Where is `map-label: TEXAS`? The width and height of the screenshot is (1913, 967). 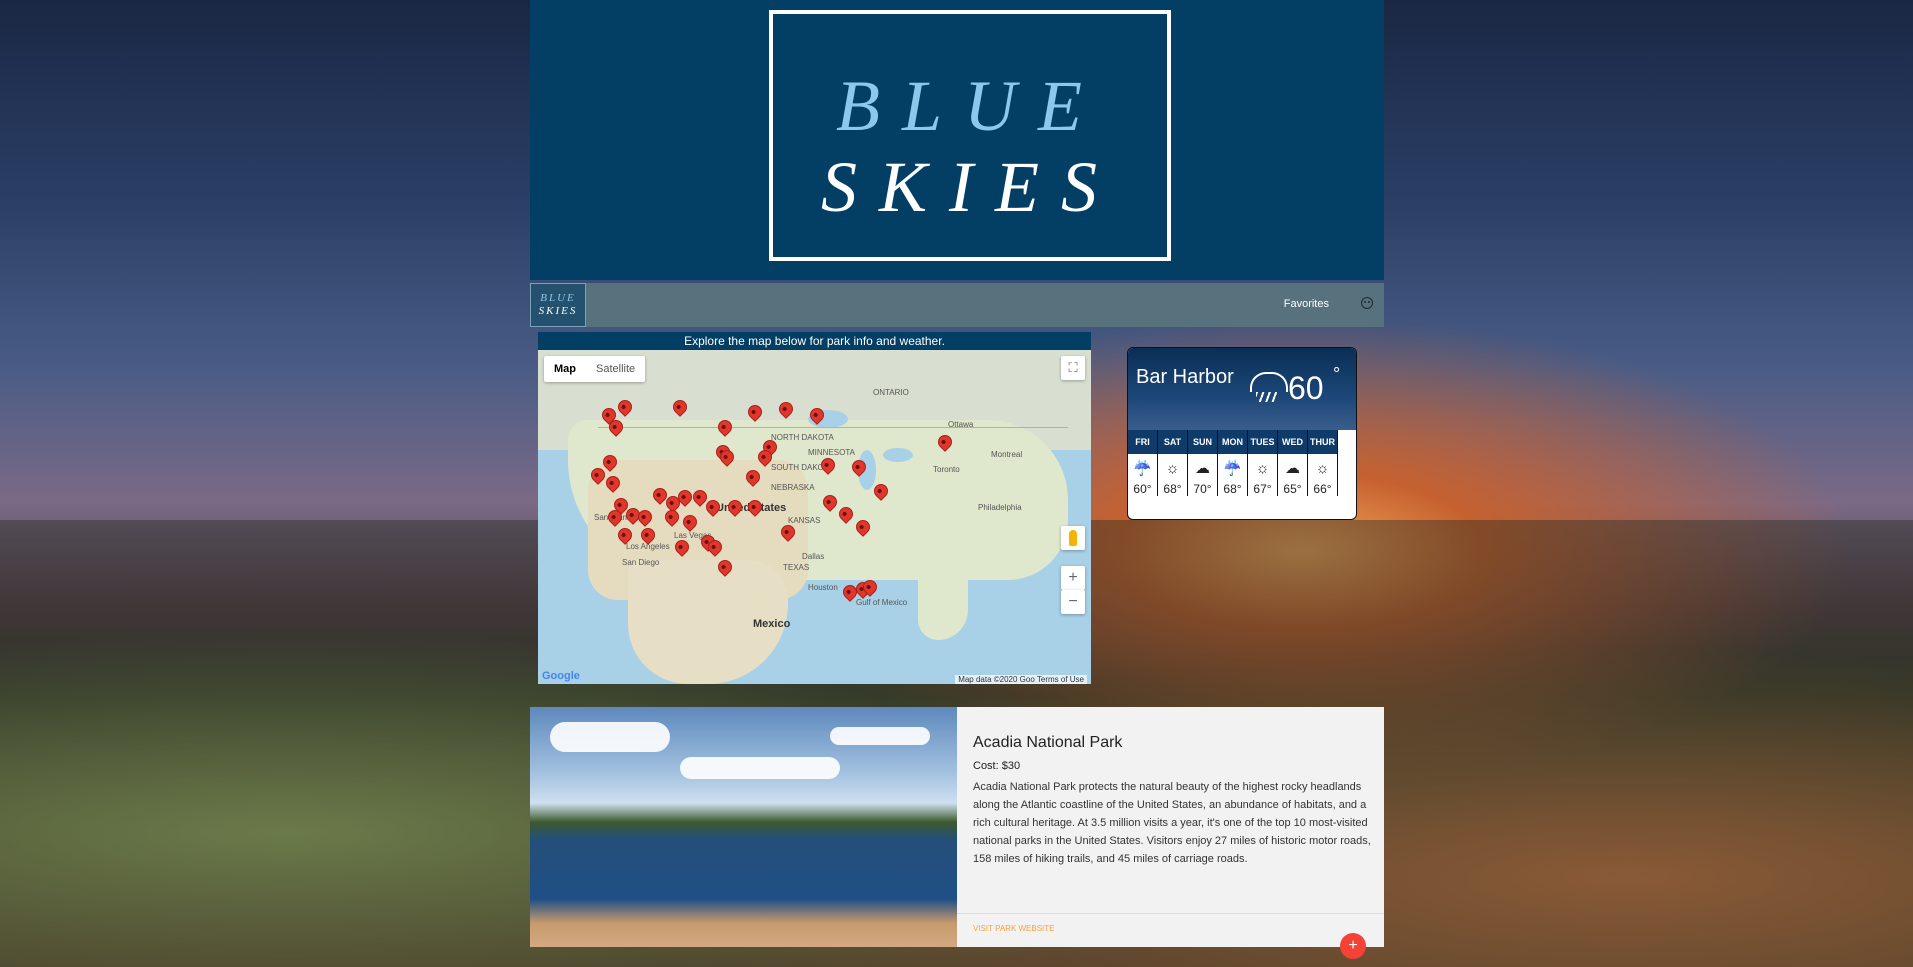
map-label: TEXAS is located at coordinates (796, 567).